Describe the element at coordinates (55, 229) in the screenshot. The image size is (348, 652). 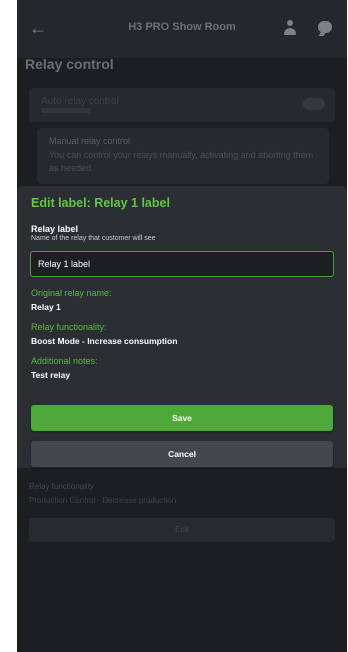
I see `relay-label-field-label: Relay label` at that location.